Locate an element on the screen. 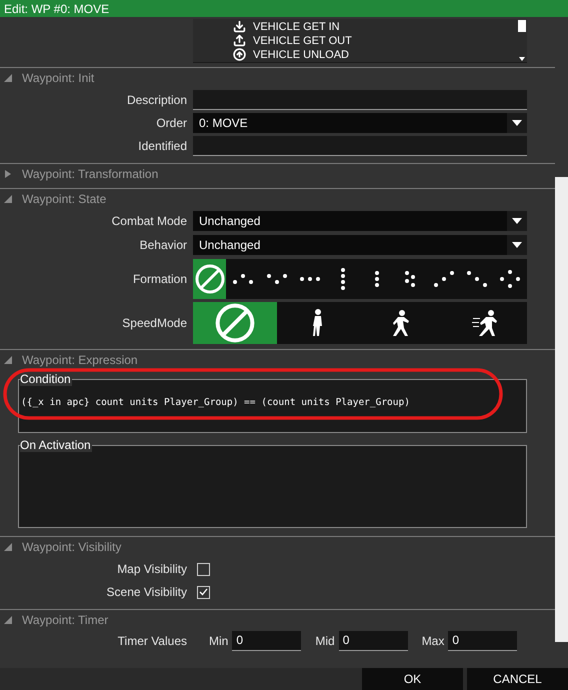 The width and height of the screenshot is (568, 690). expand-triangle-icon is located at coordinates (8, 174).